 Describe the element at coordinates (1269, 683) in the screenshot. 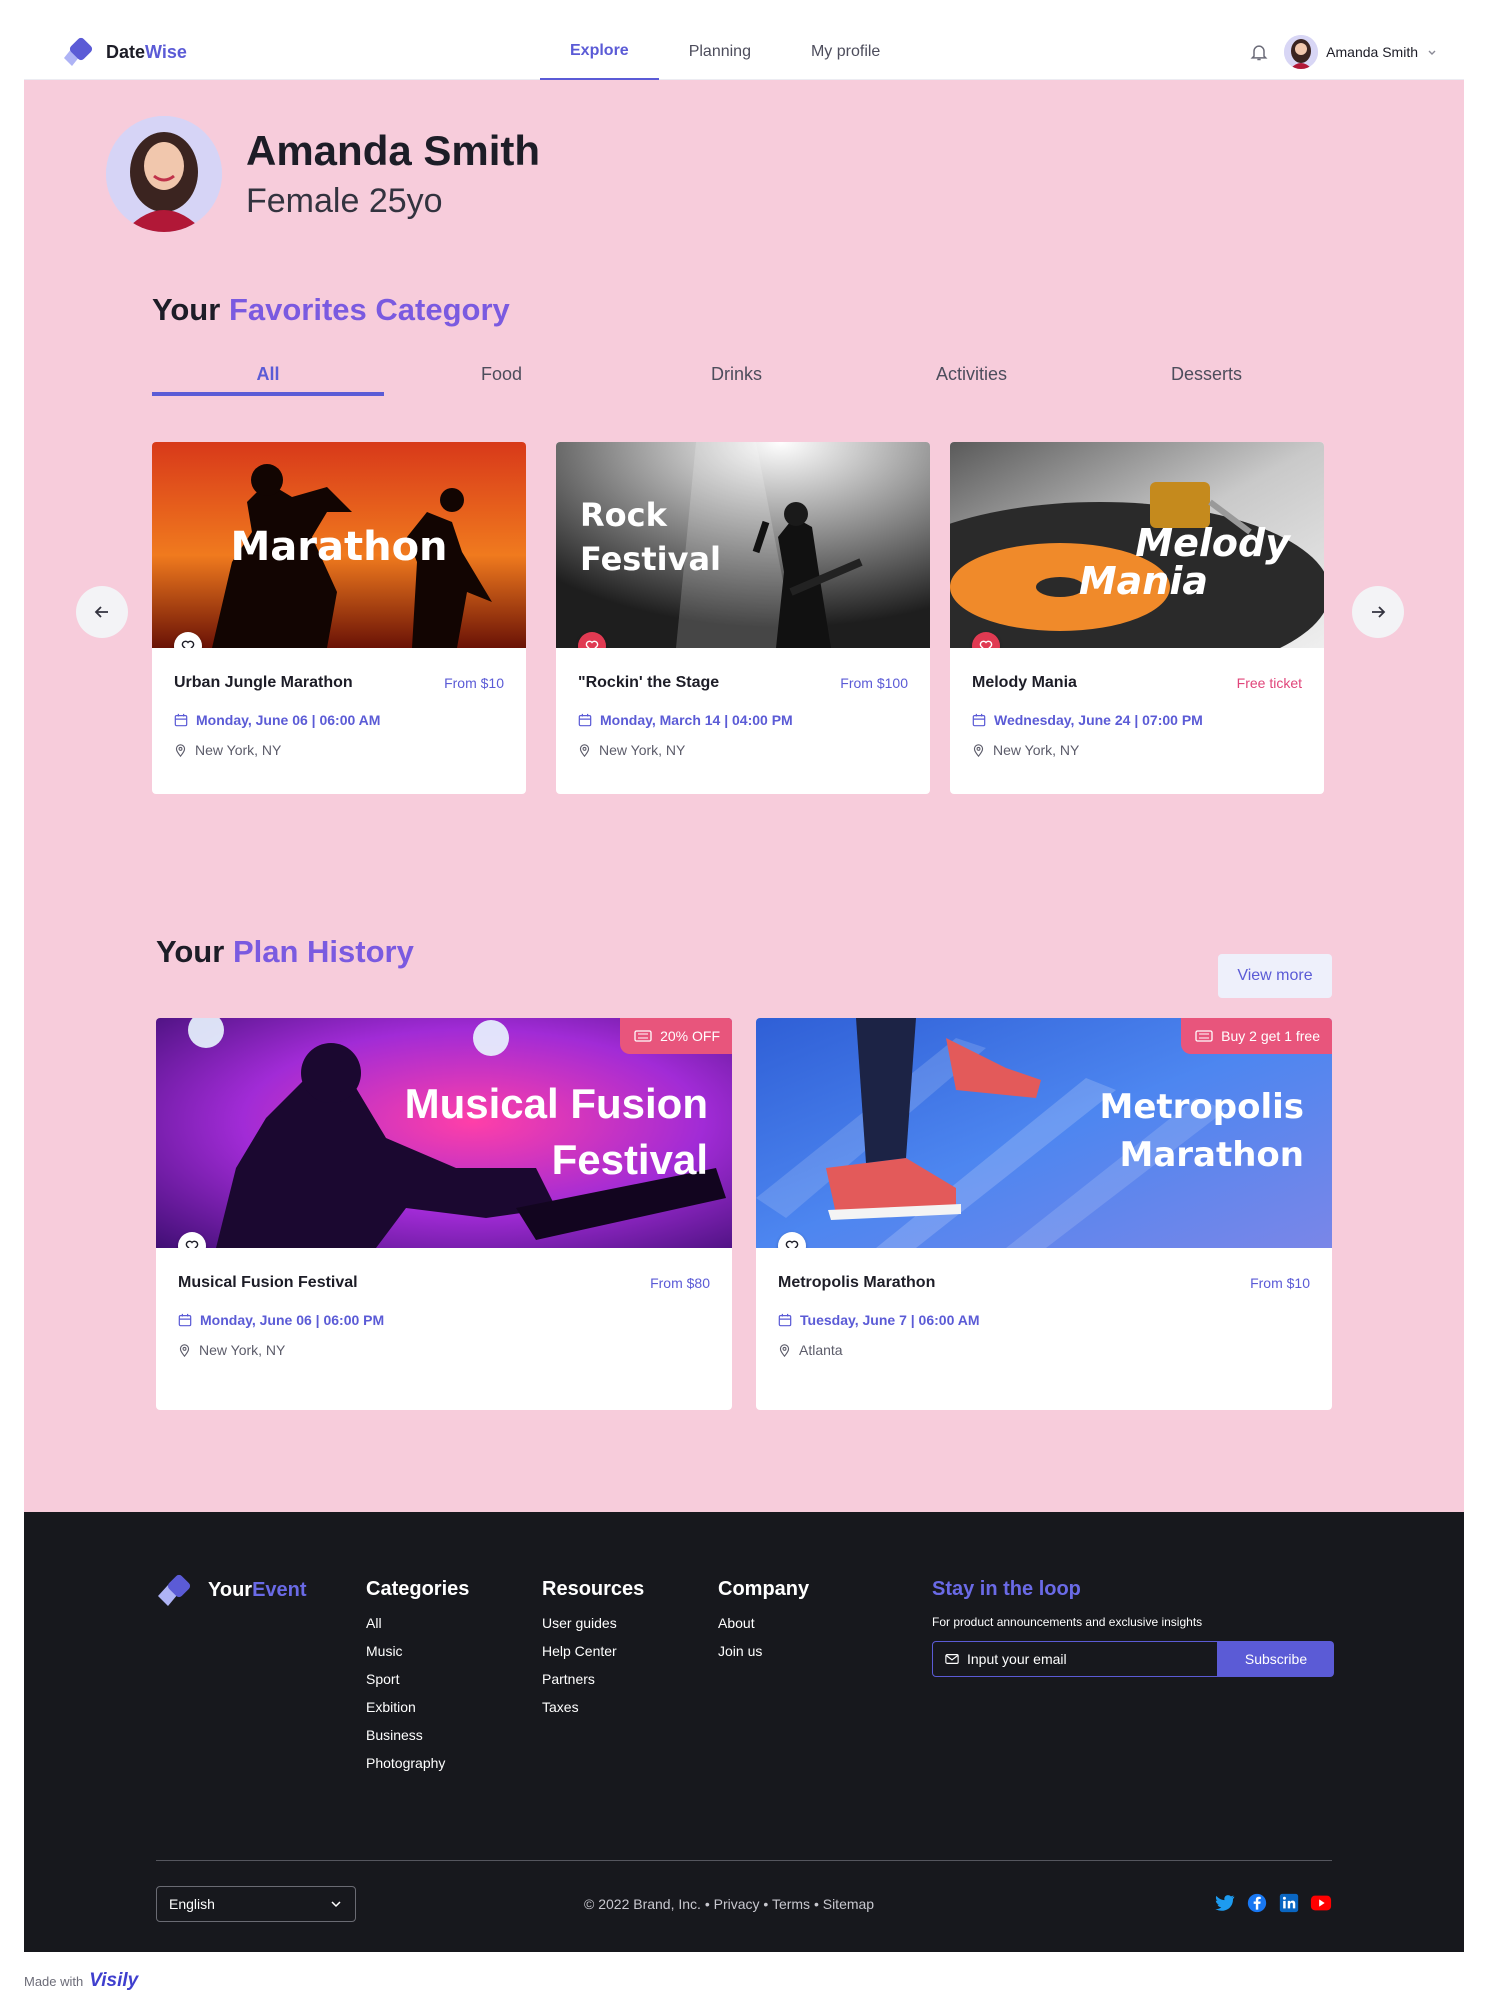

I see `event-price: Free ticket` at that location.